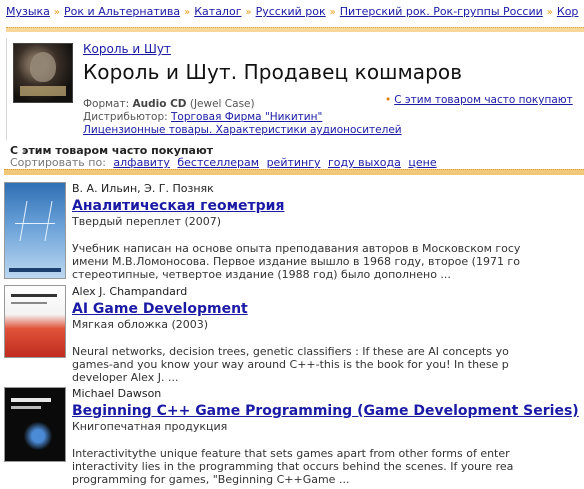 The width and height of the screenshot is (584, 489). What do you see at coordinates (127, 49) in the screenshot?
I see `artist-link: Король и Шут` at bounding box center [127, 49].